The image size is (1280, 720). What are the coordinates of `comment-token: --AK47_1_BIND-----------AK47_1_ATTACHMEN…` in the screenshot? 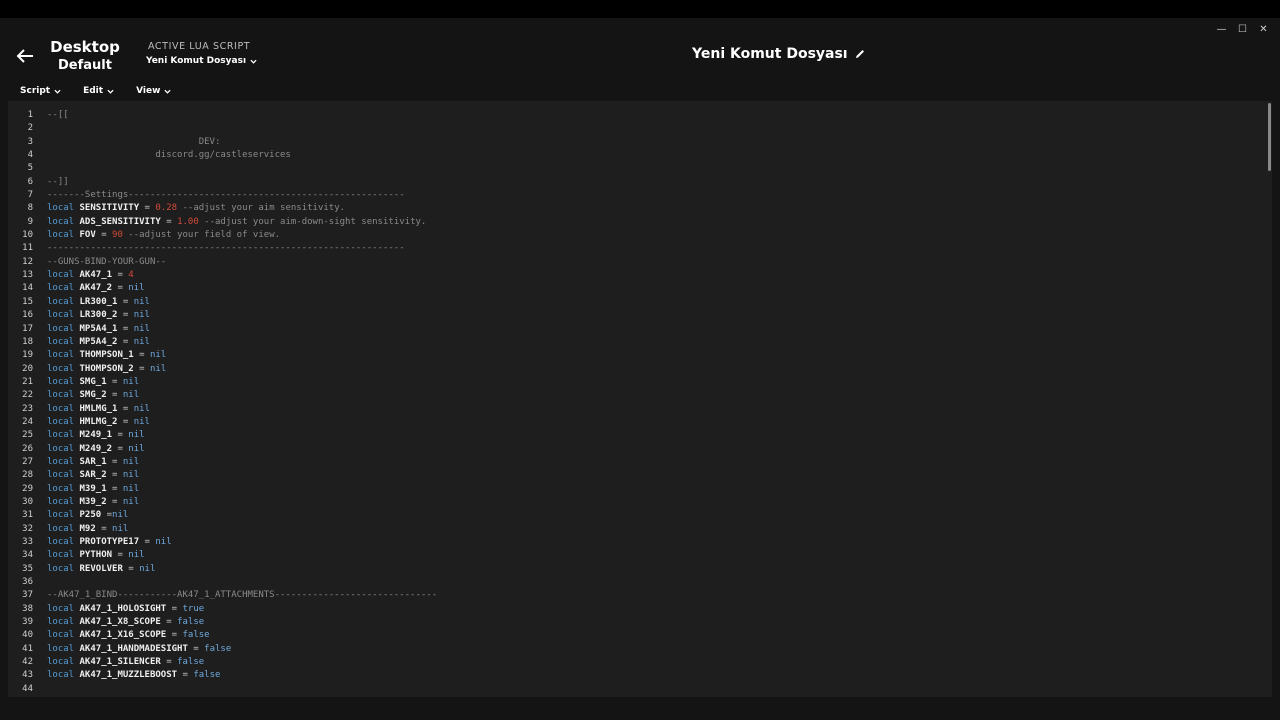 It's located at (242, 595).